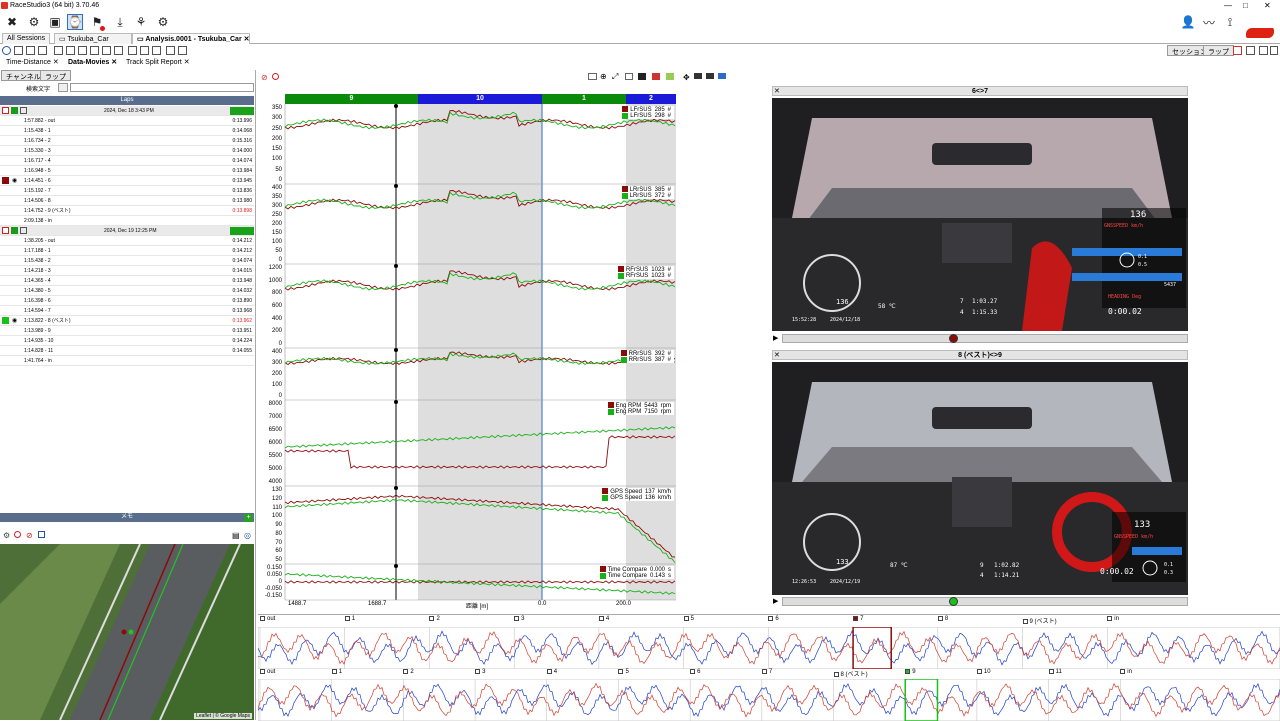 This screenshot has width=1280, height=721. What do you see at coordinates (75, 22) in the screenshot?
I see `analysis-icon: ⌚` at bounding box center [75, 22].